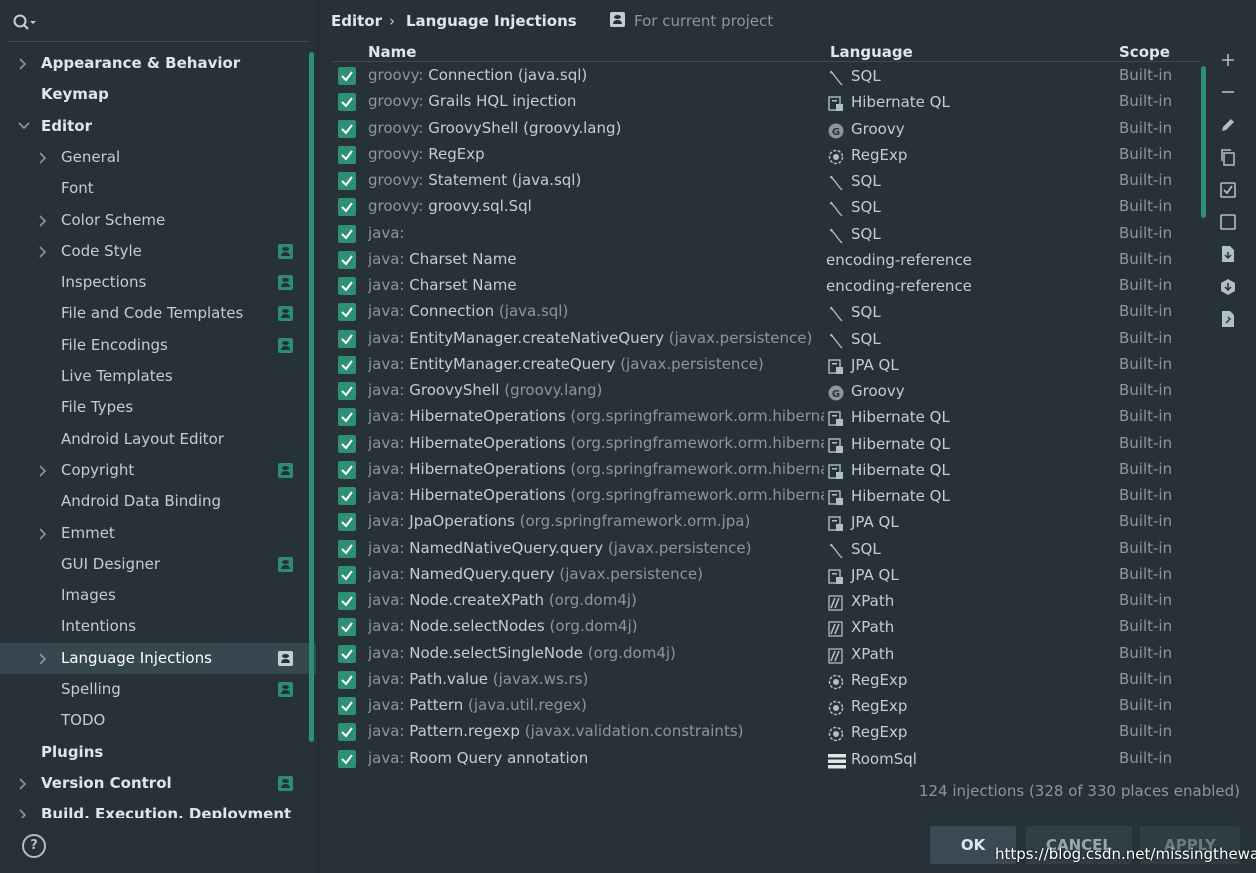  Describe the element at coordinates (1228, 157) in the screenshot. I see `copy-icon` at that location.